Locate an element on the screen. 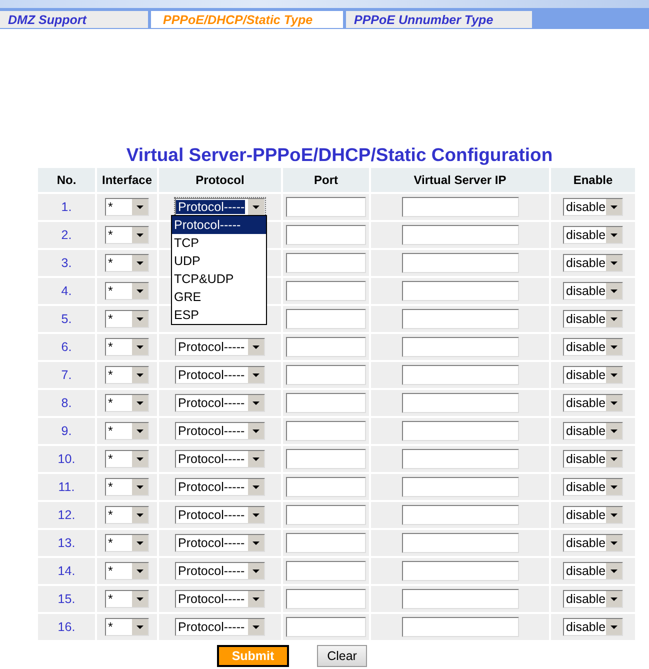 Image resolution: width=649 pixels, height=669 pixels. row-number: 2. is located at coordinates (66, 235).